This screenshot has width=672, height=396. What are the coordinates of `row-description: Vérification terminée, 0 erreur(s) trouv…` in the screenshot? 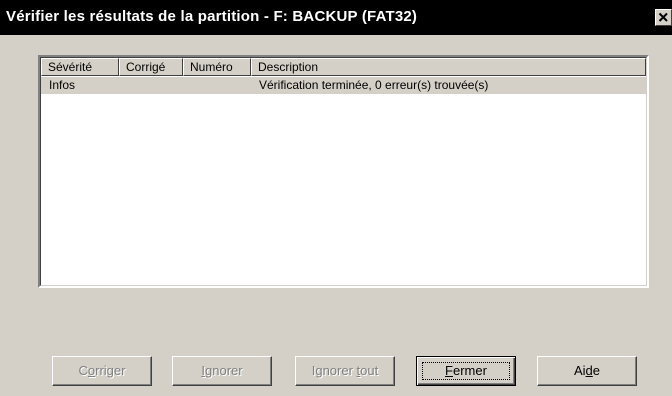 It's located at (374, 85).